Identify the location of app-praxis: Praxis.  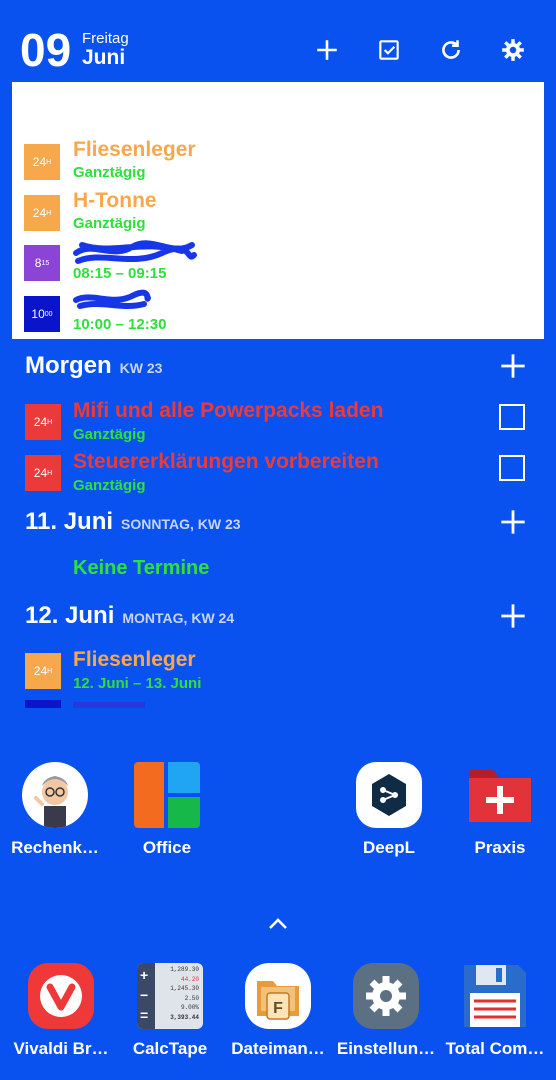
(500, 810).